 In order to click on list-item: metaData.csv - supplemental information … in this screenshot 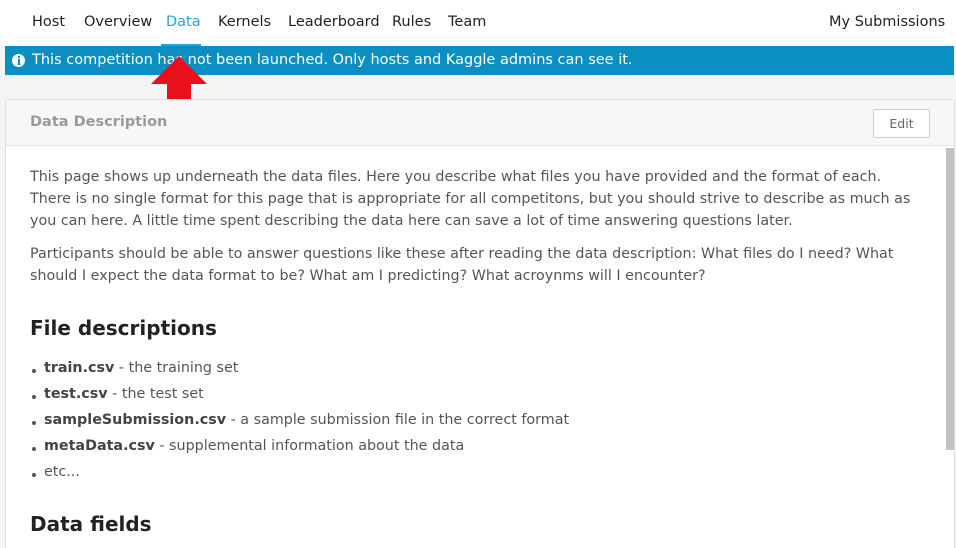, I will do `click(470, 448)`.